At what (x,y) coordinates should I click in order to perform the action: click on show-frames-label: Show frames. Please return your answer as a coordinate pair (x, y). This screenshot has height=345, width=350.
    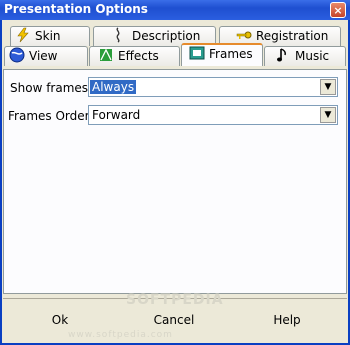
    Looking at the image, I should click on (49, 88).